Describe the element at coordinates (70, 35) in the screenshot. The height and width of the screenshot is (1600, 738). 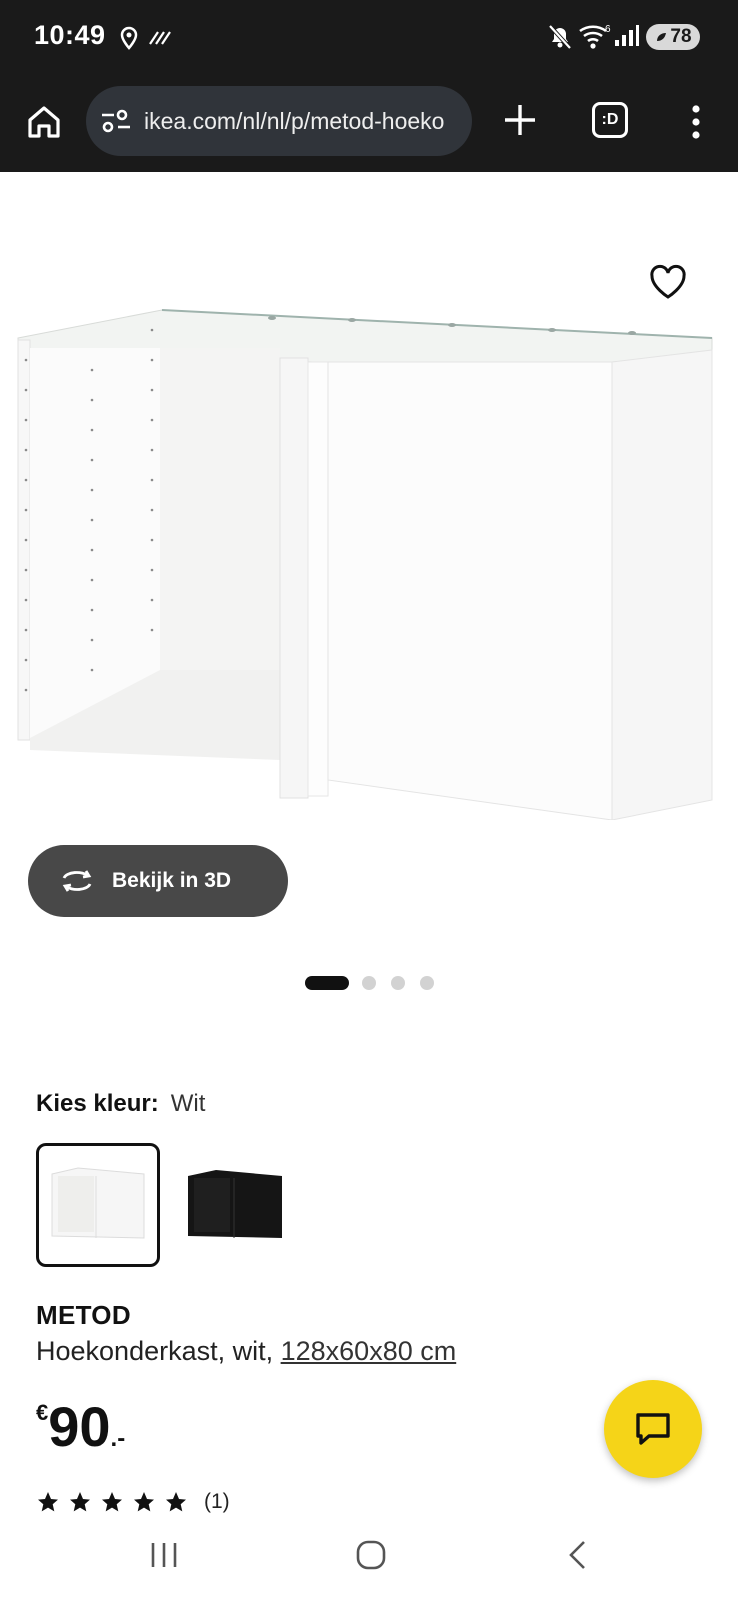
I see `status-time: 10:49` at that location.